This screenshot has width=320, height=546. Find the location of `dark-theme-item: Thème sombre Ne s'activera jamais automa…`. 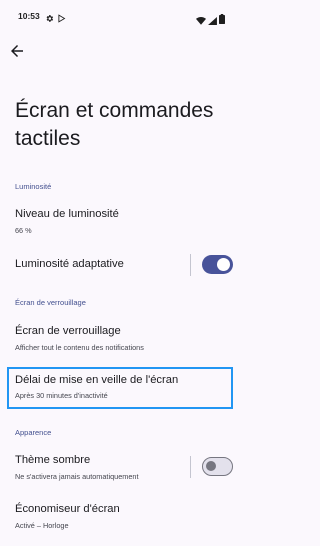

dark-theme-item: Thème sombre Ne s'activera jamais automa… is located at coordinates (121, 467).